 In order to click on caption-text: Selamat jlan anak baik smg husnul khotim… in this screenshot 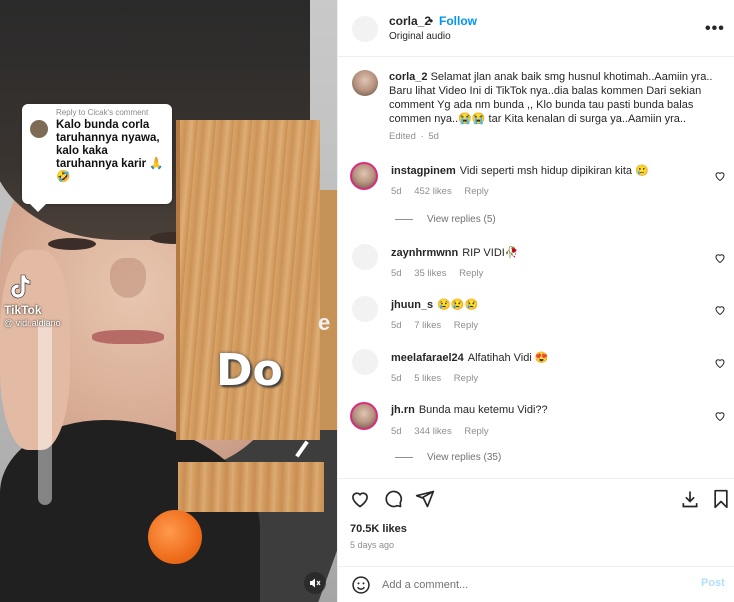, I will do `click(551, 98)`.